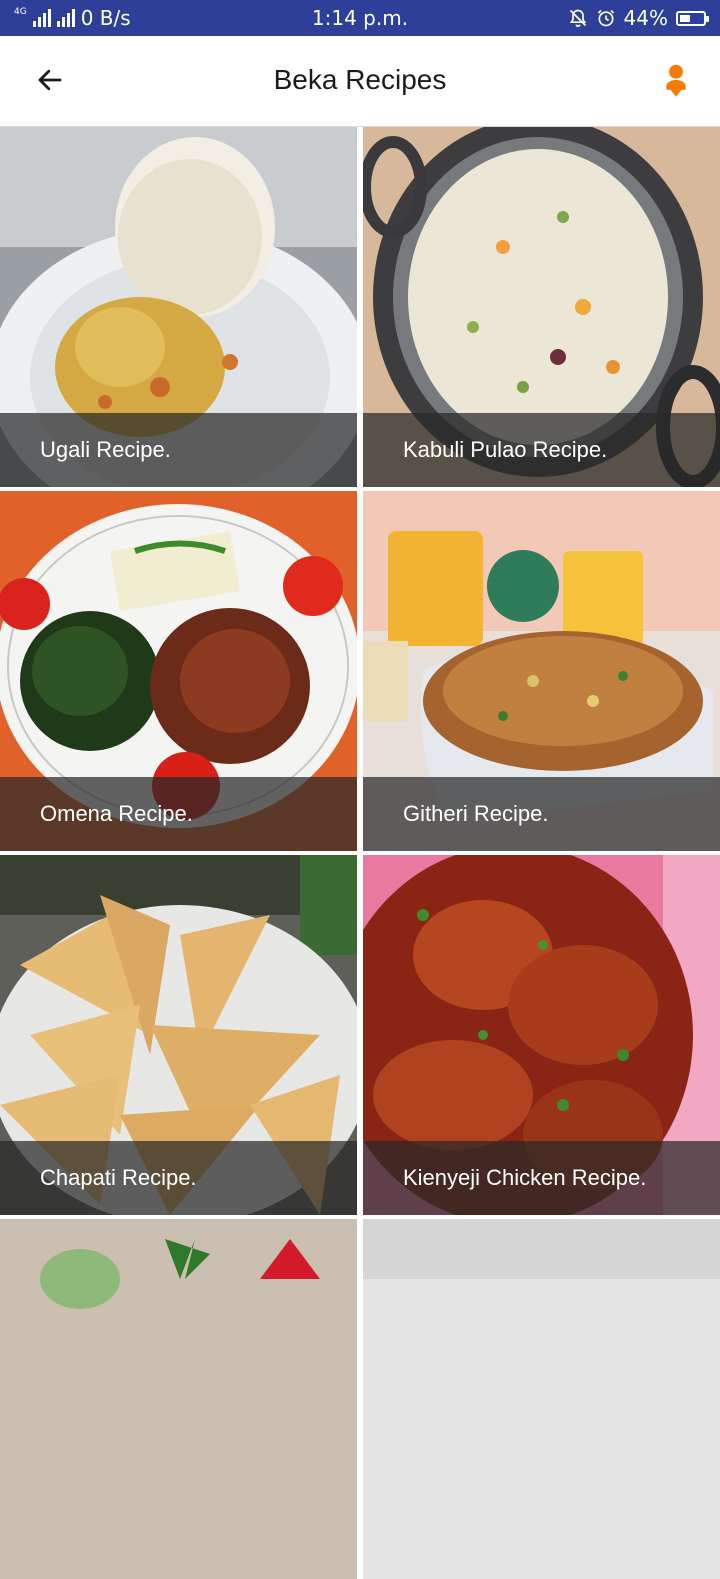  What do you see at coordinates (118, 1177) in the screenshot?
I see `recipe-title: Chapati Recipe.` at bounding box center [118, 1177].